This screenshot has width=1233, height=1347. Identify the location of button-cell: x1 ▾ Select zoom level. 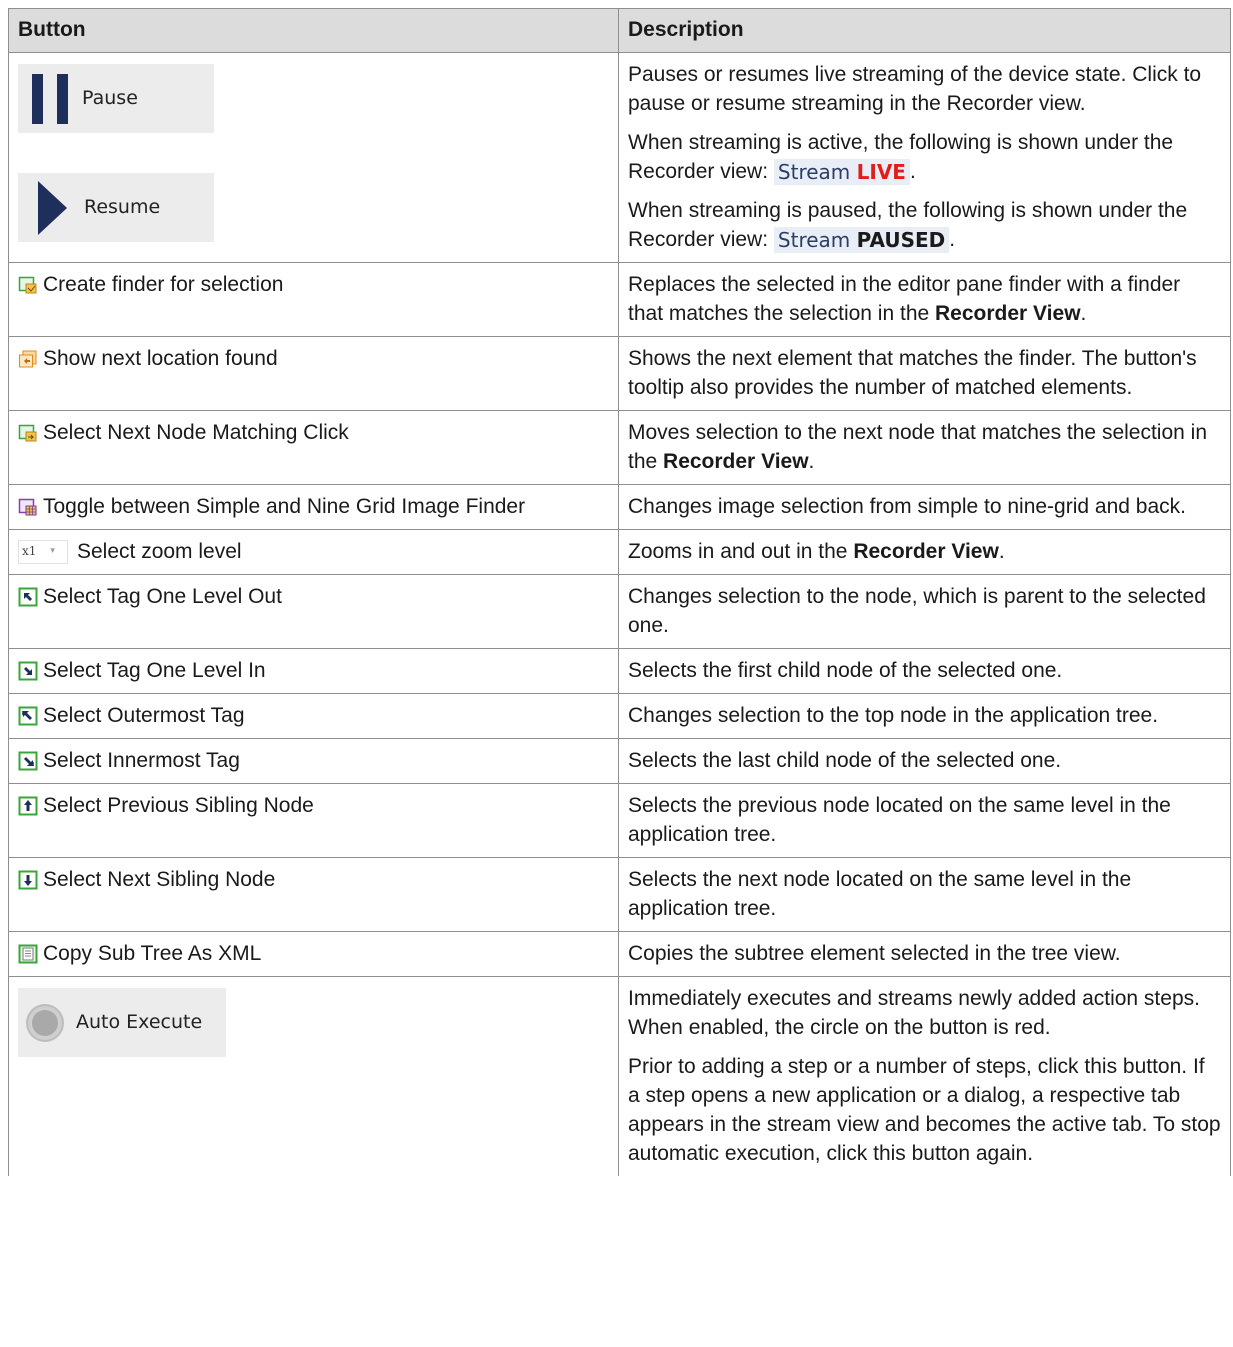
(313, 552).